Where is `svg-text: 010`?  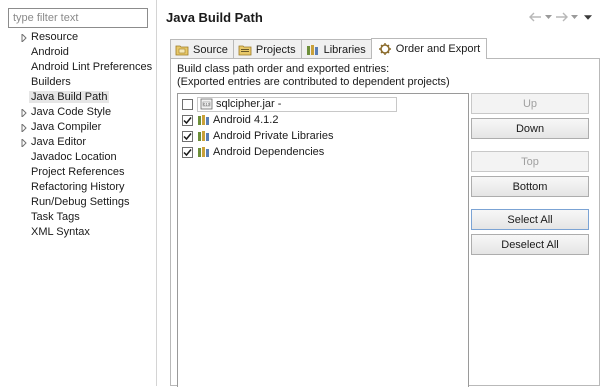
svg-text: 010 is located at coordinates (207, 105).